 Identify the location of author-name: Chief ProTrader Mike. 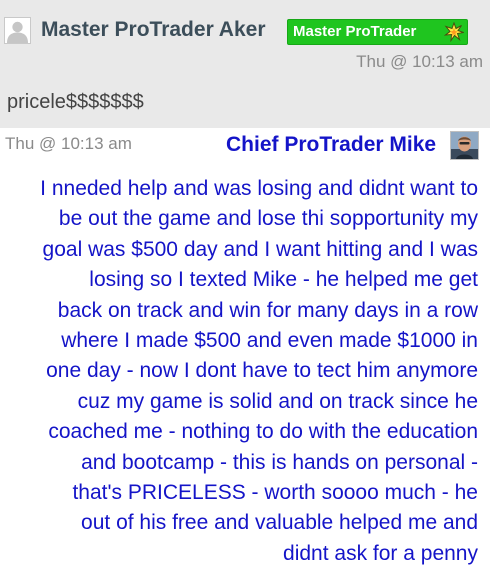
(331, 145).